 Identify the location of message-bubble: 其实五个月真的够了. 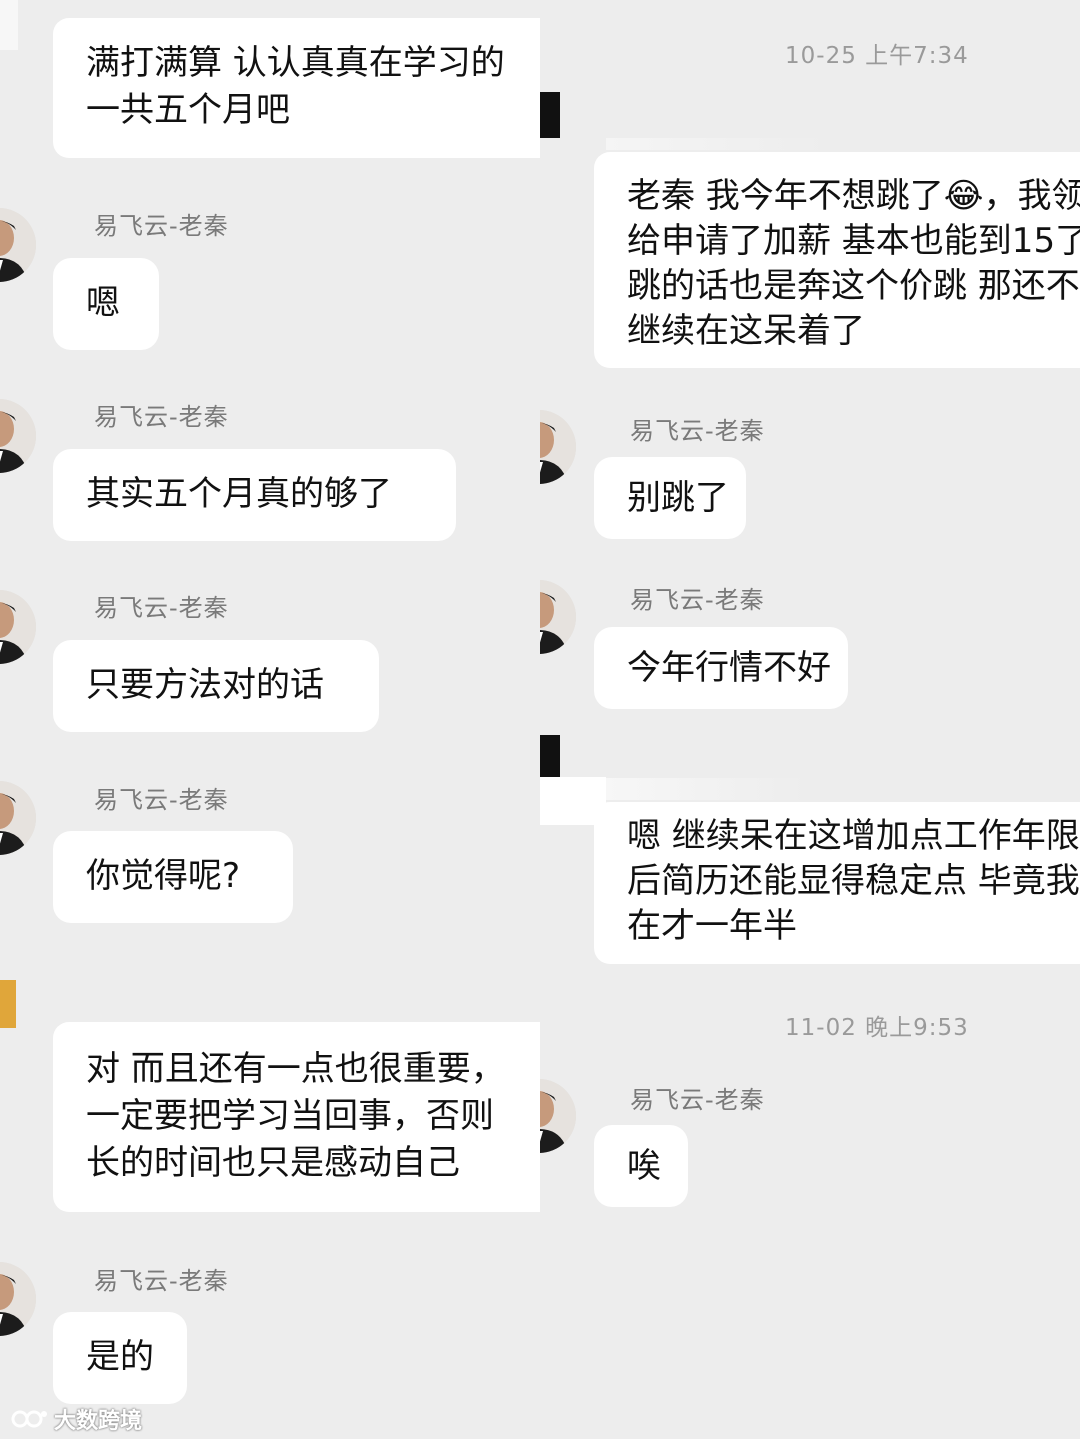
(254, 495).